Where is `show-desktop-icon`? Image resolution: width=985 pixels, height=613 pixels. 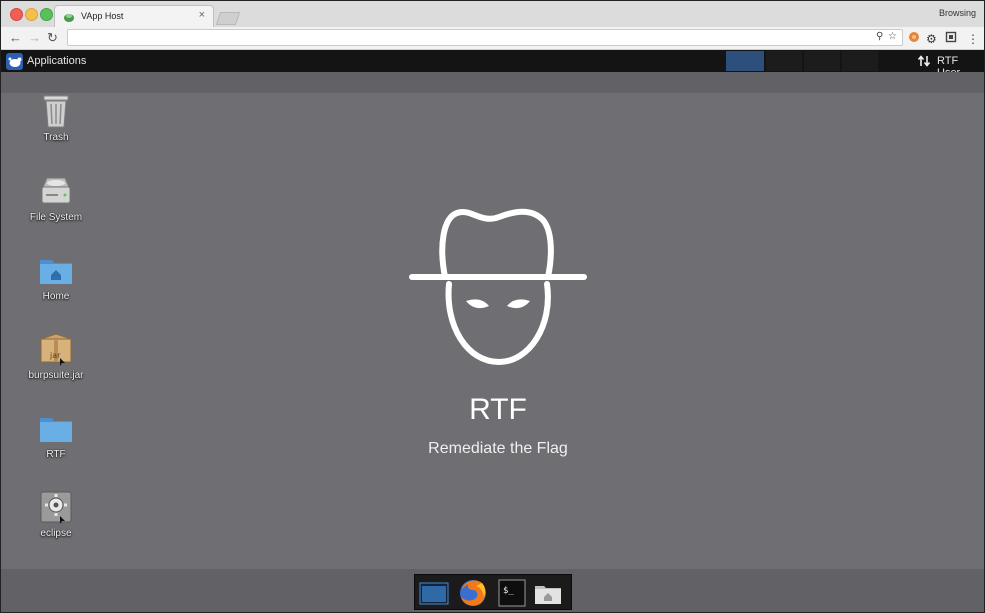
show-desktop-icon is located at coordinates (434, 593).